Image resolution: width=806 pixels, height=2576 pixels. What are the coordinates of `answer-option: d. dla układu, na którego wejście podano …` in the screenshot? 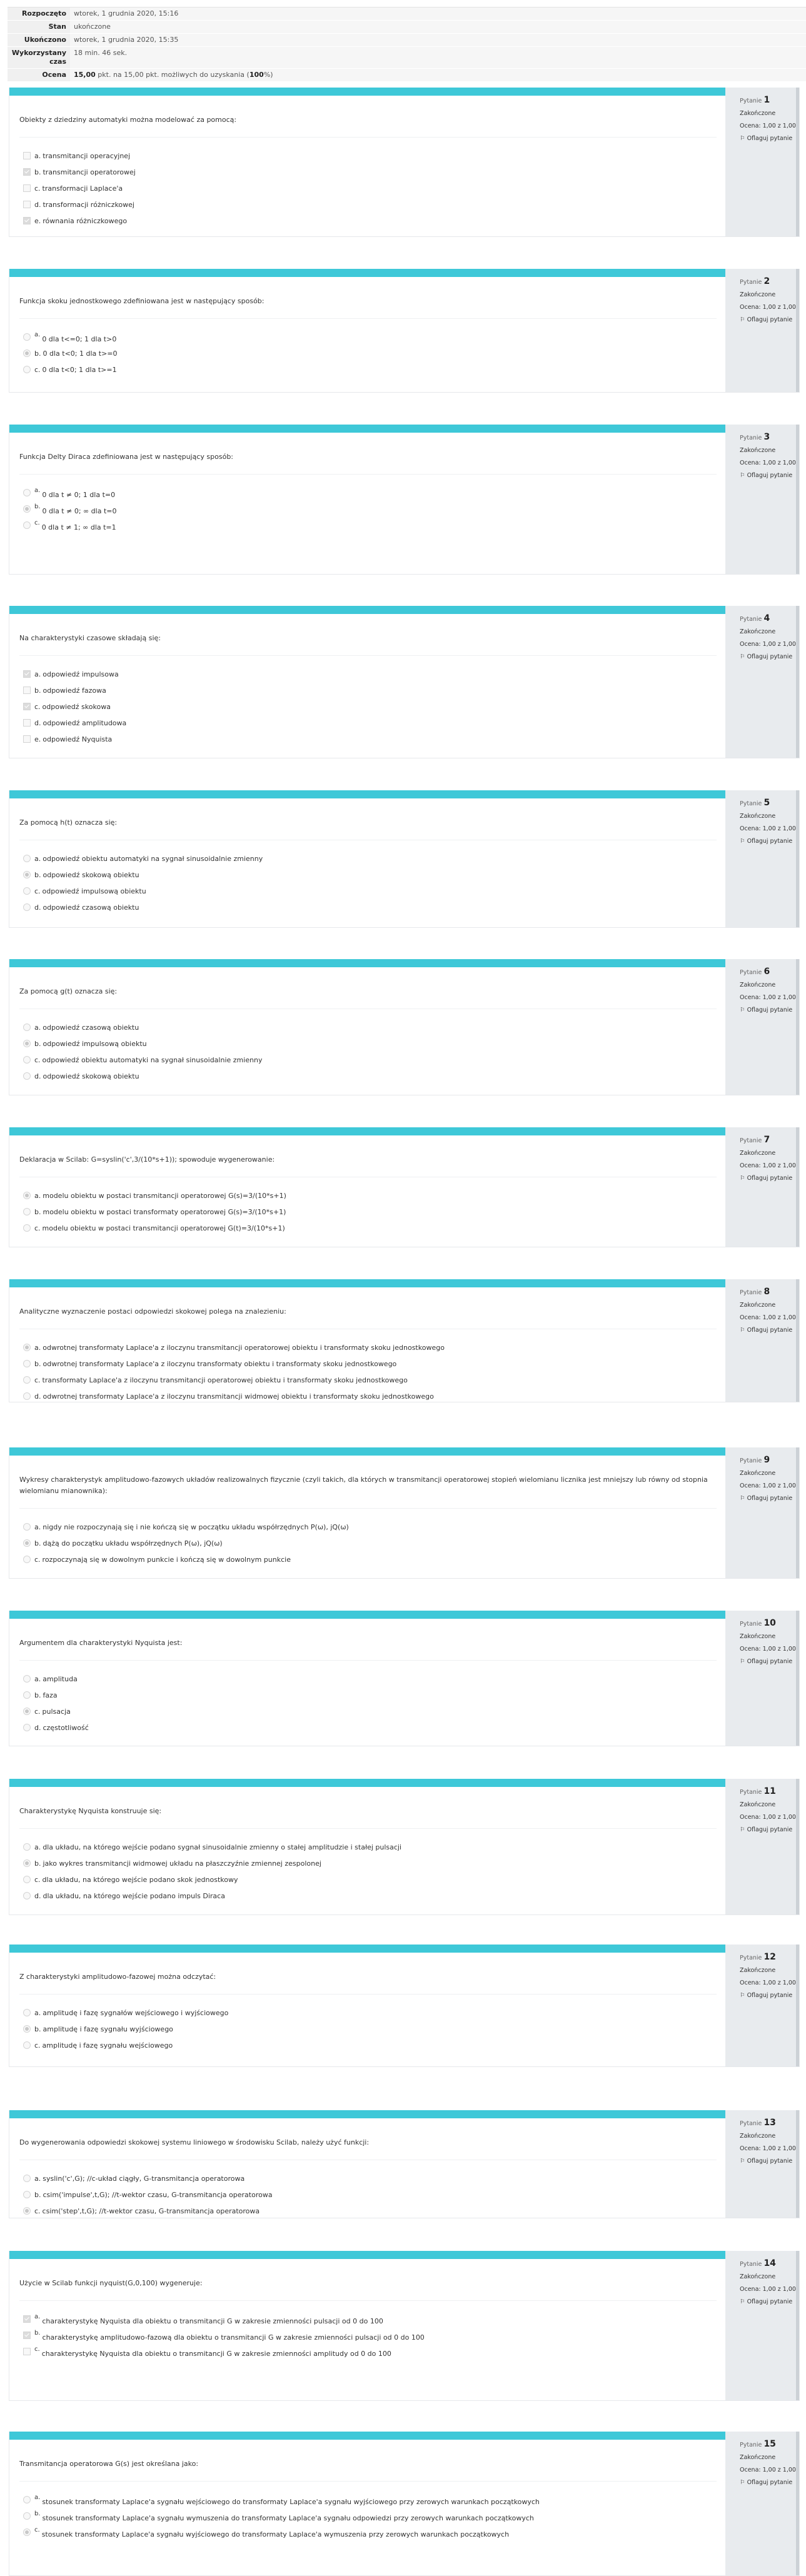 It's located at (374, 1896).